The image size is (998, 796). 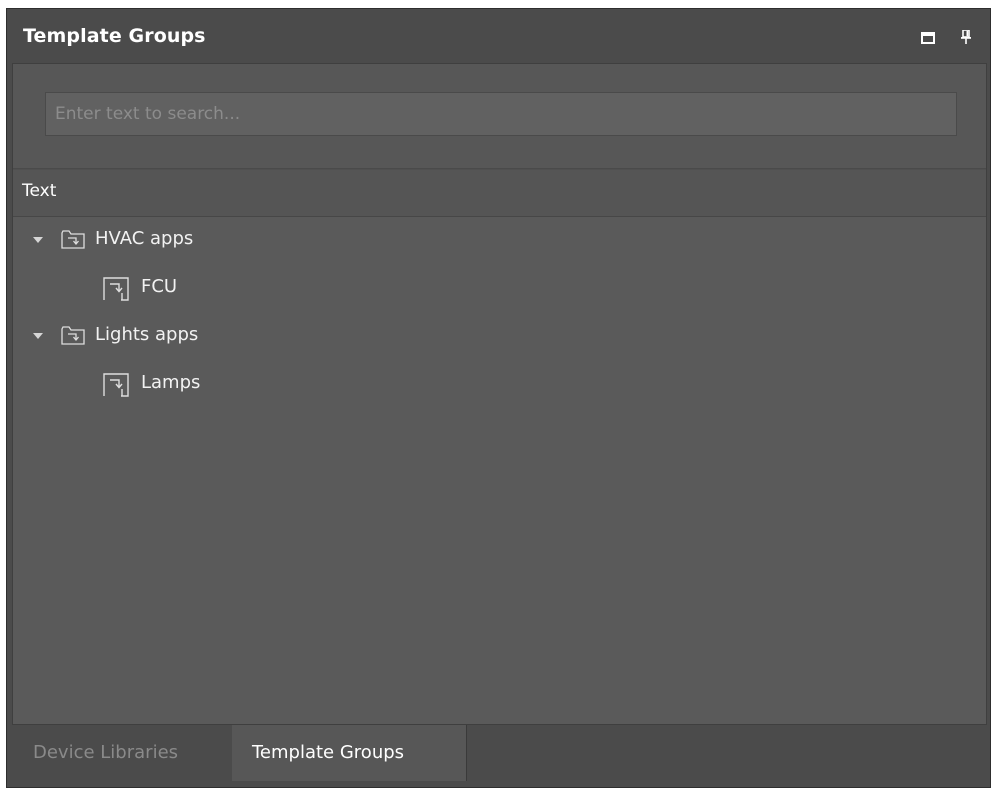 I want to click on tab-device-libraries: Device Libraries, so click(x=119, y=753).